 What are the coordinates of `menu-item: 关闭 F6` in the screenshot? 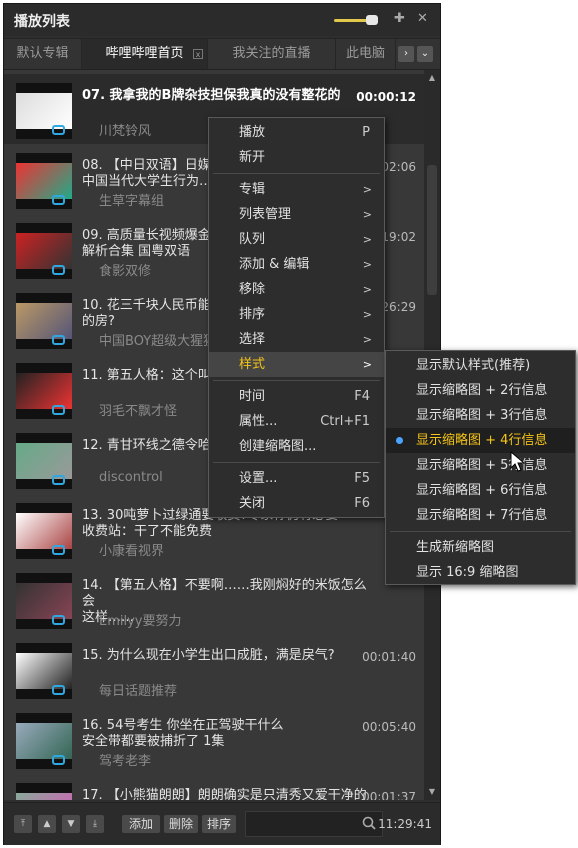 It's located at (296, 503).